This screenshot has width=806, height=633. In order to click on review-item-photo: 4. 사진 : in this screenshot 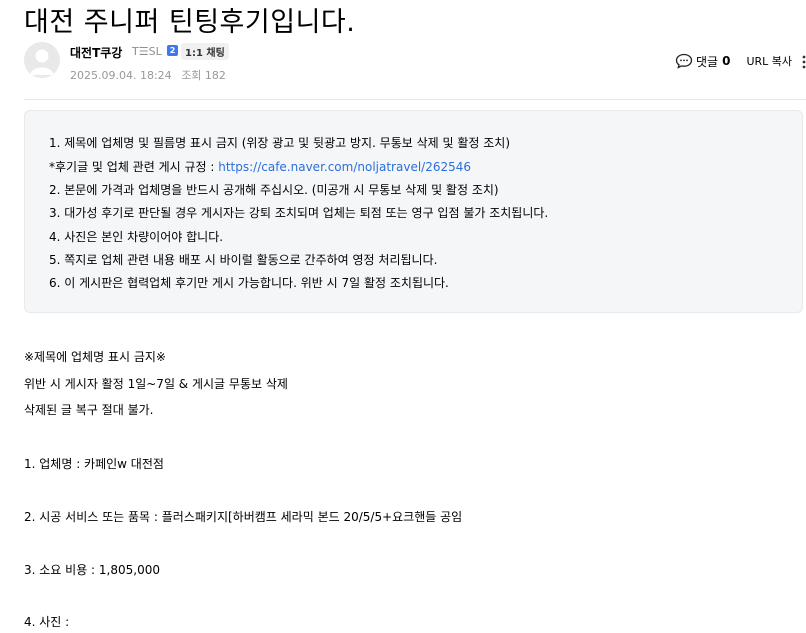, I will do `click(47, 622)`.